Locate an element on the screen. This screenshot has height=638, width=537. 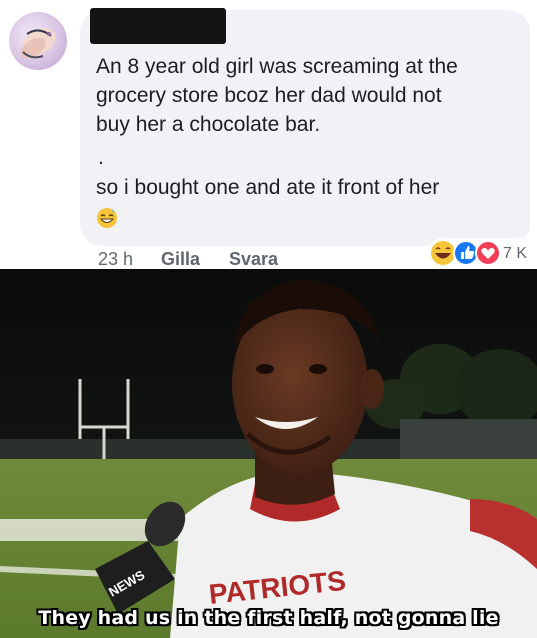
comment-timestamp: 23 h is located at coordinates (116, 259).